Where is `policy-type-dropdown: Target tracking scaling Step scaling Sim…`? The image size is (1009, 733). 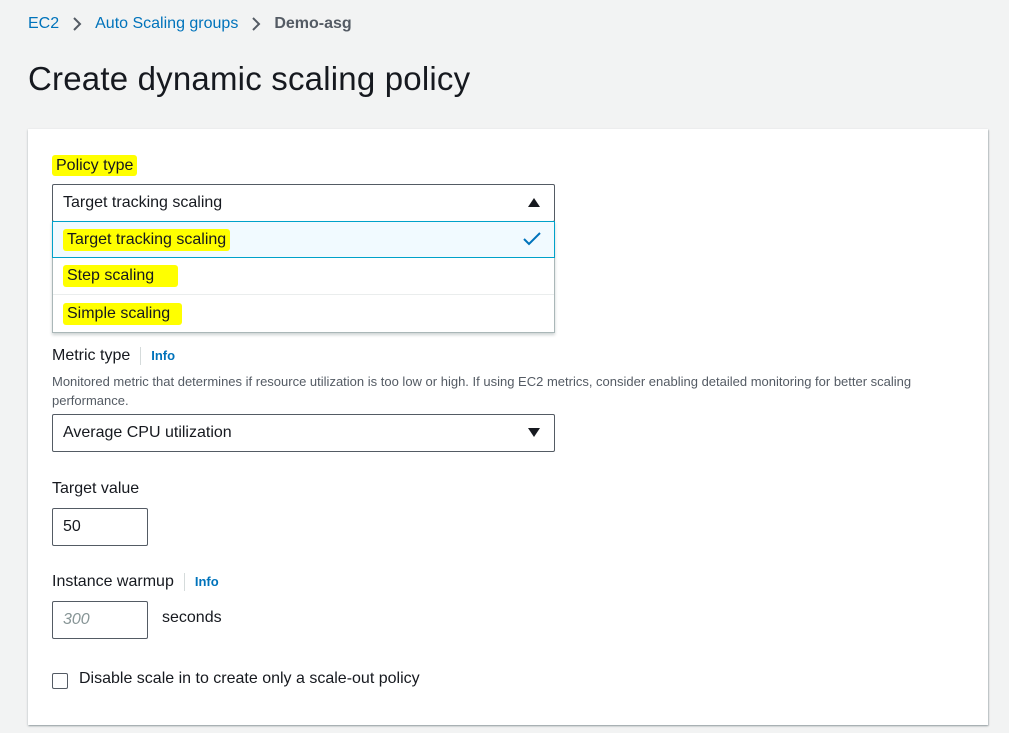
policy-type-dropdown: Target tracking scaling Step scaling Sim… is located at coordinates (303, 277).